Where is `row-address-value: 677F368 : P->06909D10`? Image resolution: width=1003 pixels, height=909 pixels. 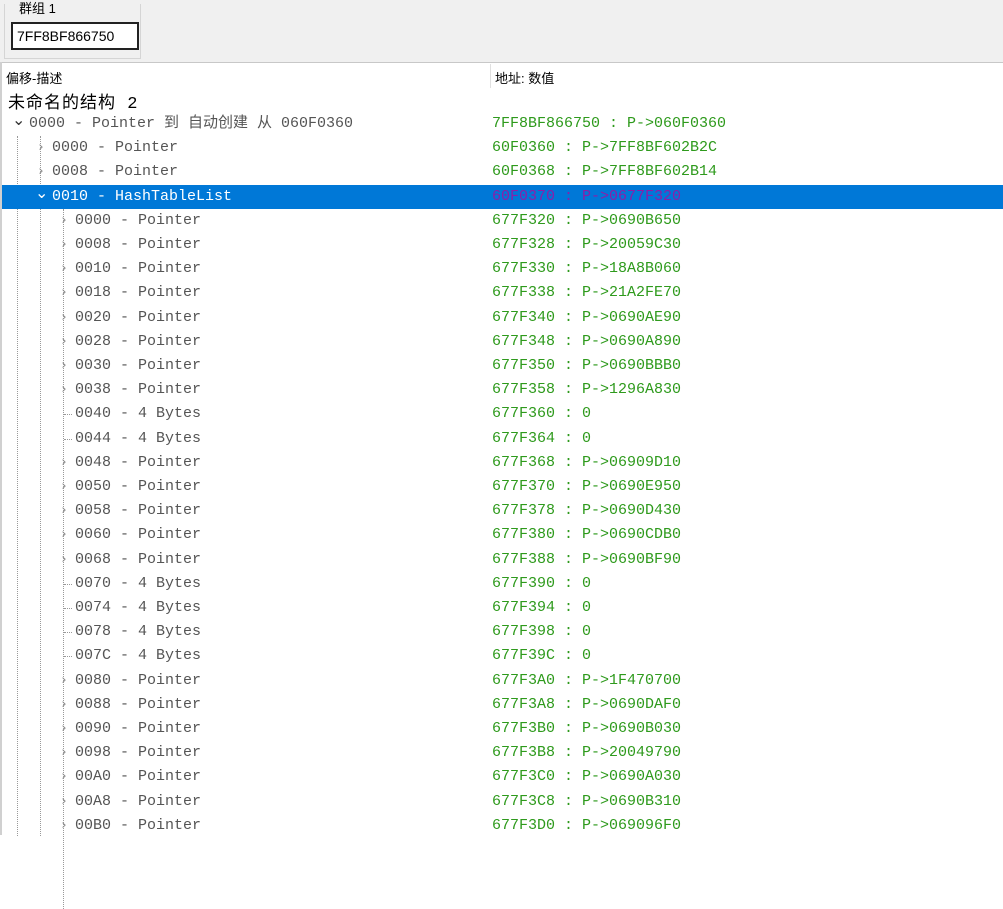
row-address-value: 677F368 : P->06909D10 is located at coordinates (587, 462).